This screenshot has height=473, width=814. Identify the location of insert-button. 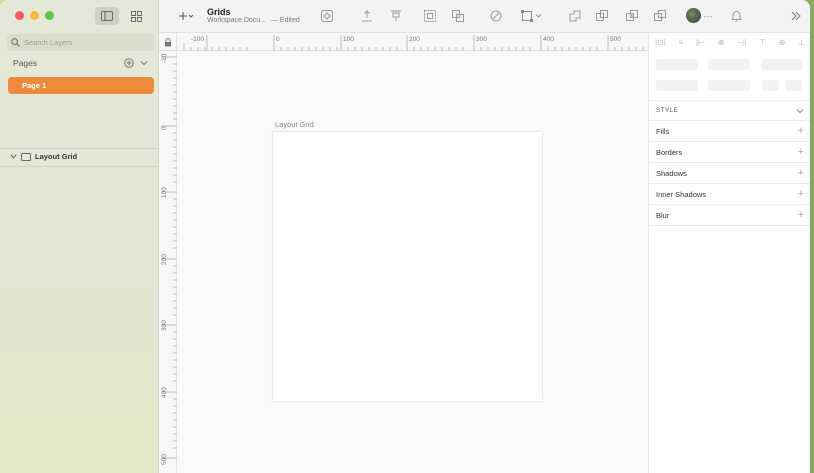
(186, 16).